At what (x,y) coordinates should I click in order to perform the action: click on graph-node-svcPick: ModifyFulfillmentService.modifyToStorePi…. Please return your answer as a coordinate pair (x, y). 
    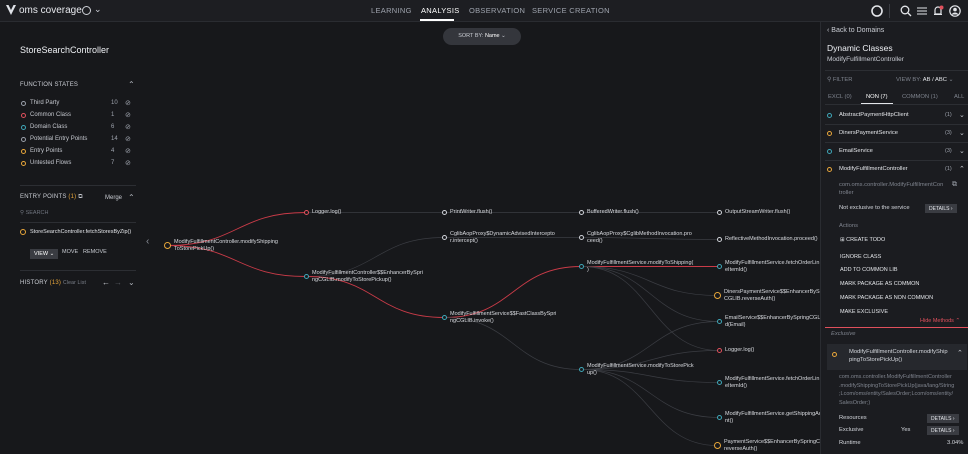
    Looking at the image, I should click on (640, 369).